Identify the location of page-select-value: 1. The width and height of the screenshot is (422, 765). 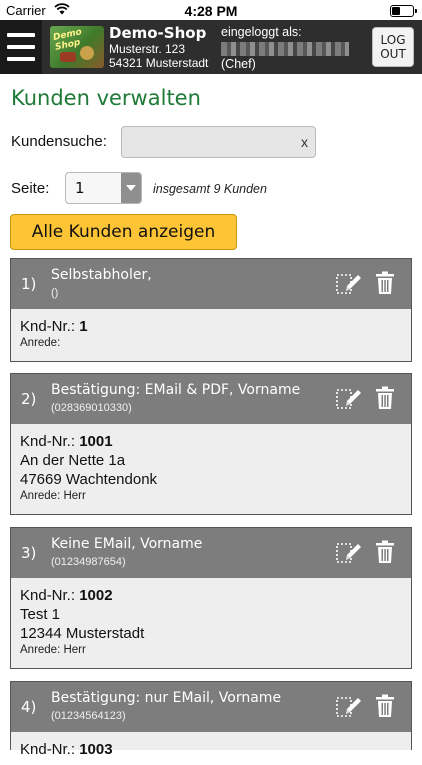
(80, 188).